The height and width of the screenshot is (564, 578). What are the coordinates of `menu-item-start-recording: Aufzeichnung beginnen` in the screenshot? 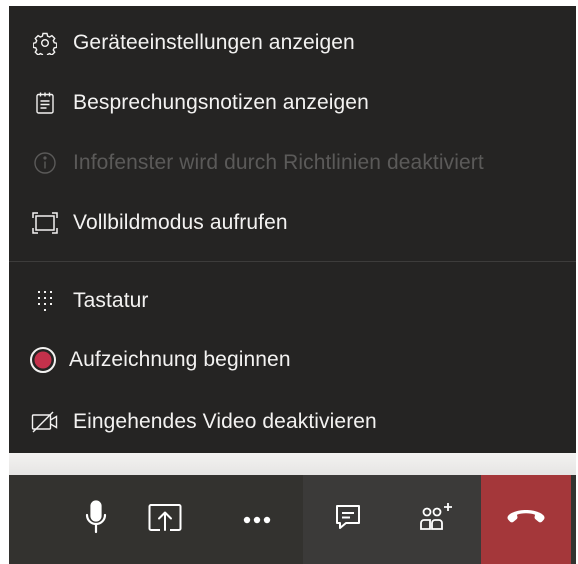 It's located at (292, 360).